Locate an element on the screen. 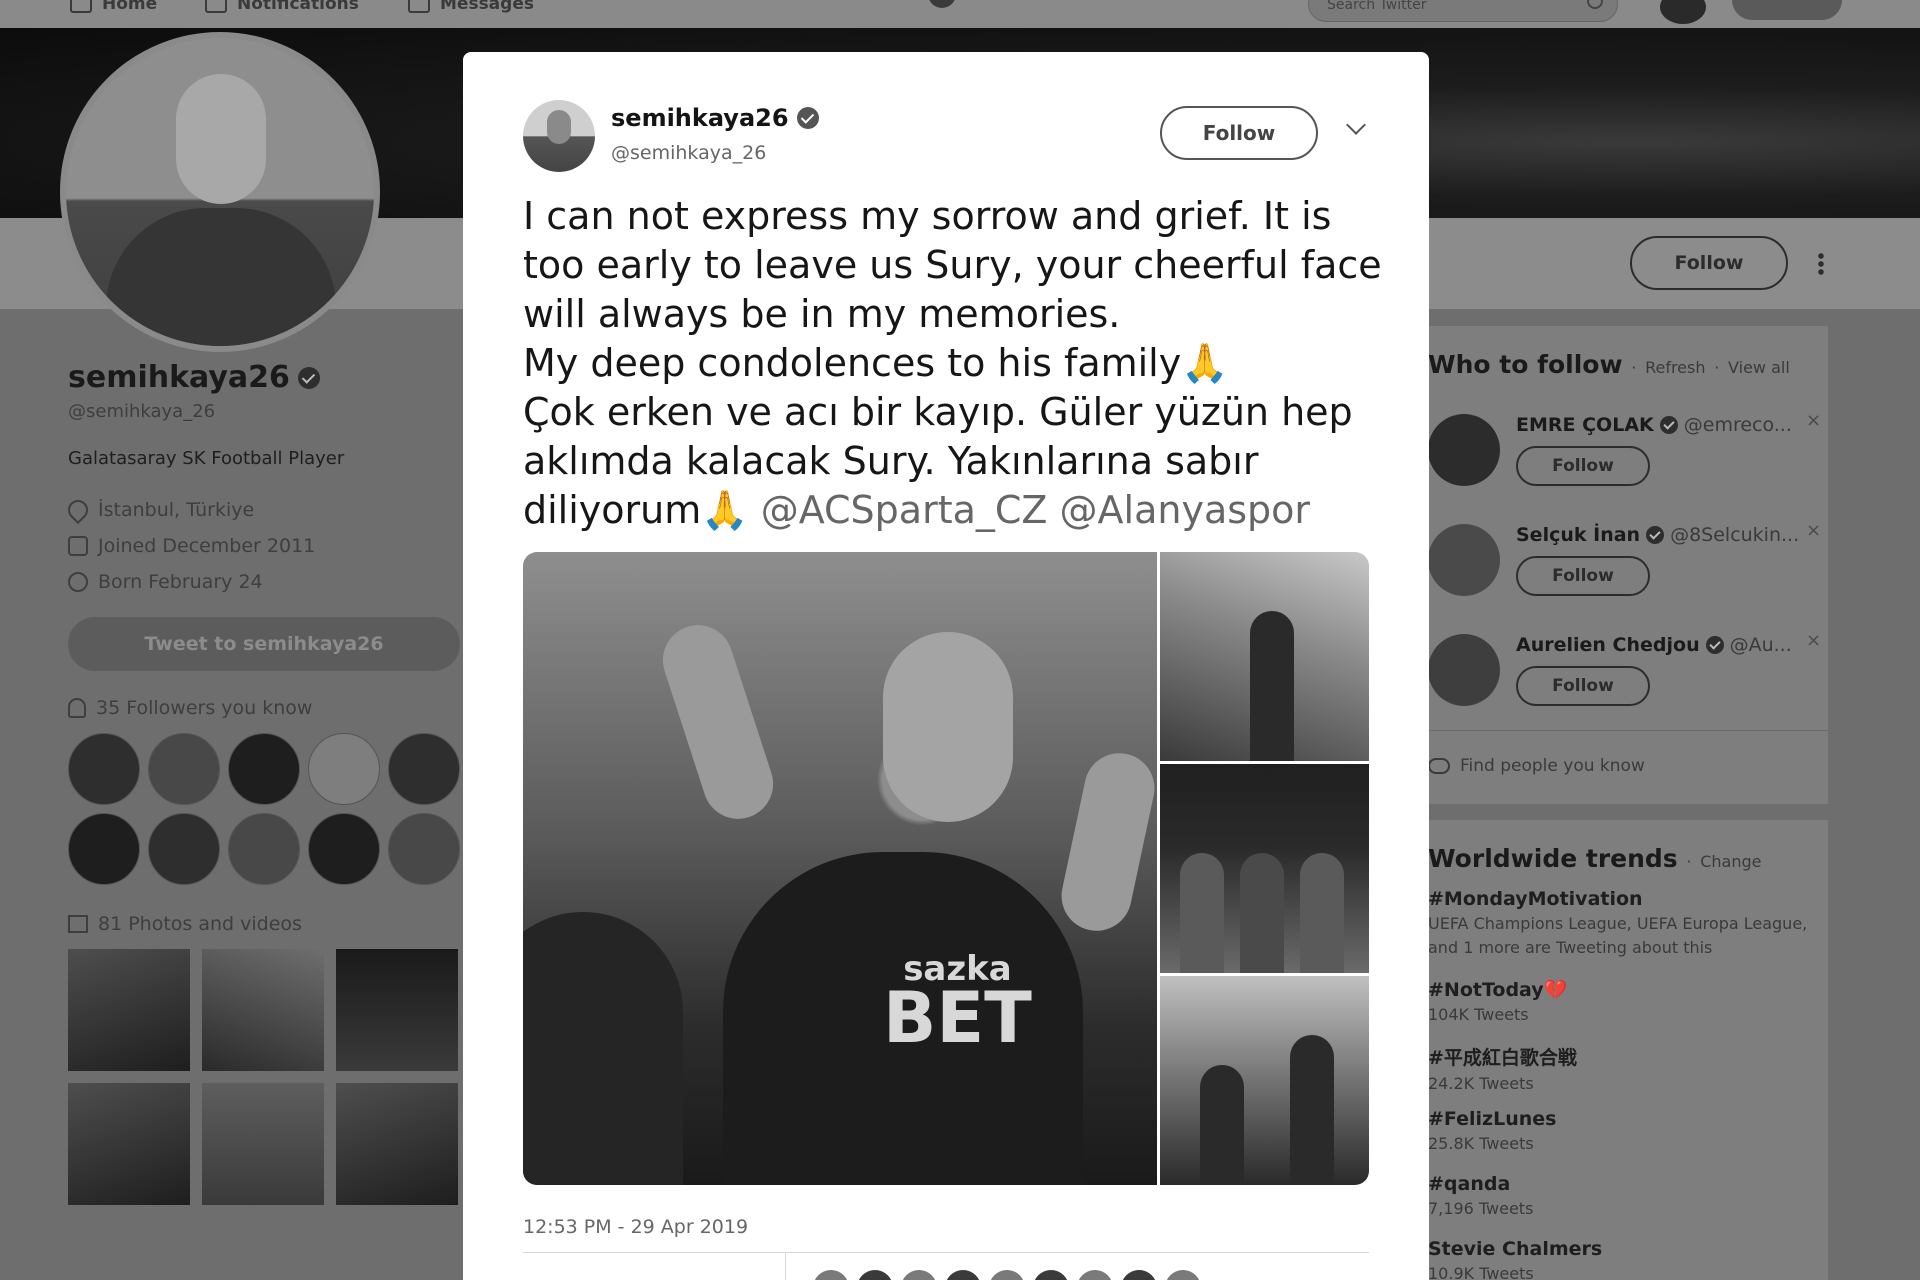 This screenshot has height=1280, width=1920. search-icon is located at coordinates (1595, 4).